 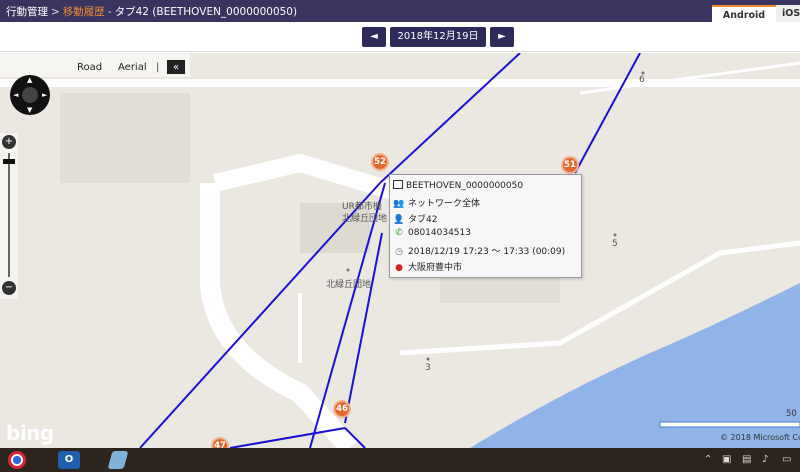 I want to click on tray-notification-icon: ▭, so click(x=786, y=459).